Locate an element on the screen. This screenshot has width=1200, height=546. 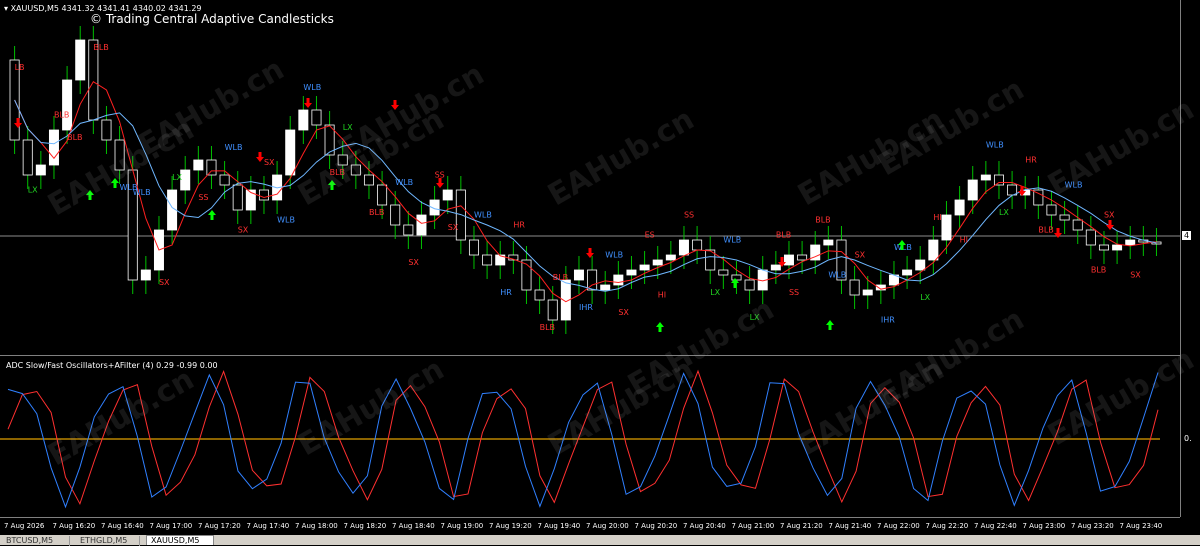
signal-label: LB is located at coordinates (20, 67).